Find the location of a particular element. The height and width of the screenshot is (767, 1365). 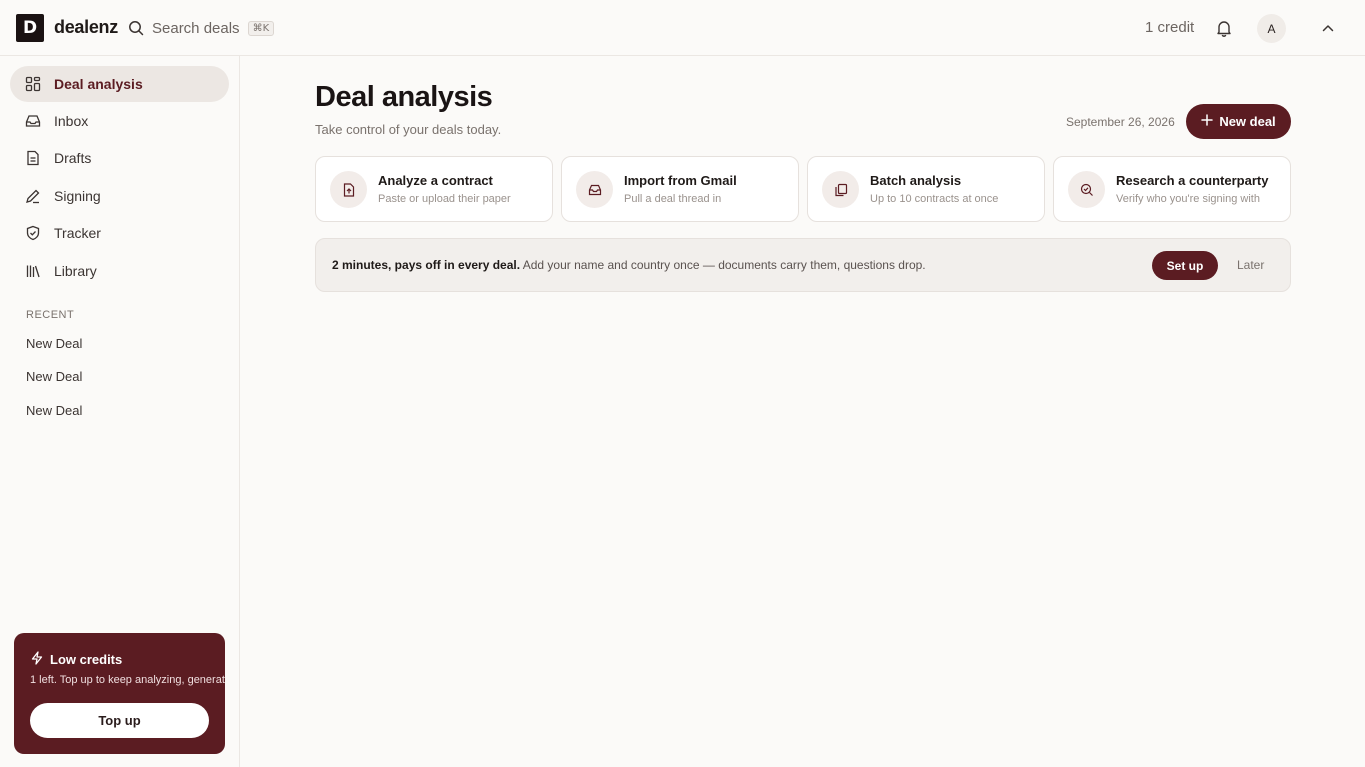

top-up-button: Top up is located at coordinates (119, 720).